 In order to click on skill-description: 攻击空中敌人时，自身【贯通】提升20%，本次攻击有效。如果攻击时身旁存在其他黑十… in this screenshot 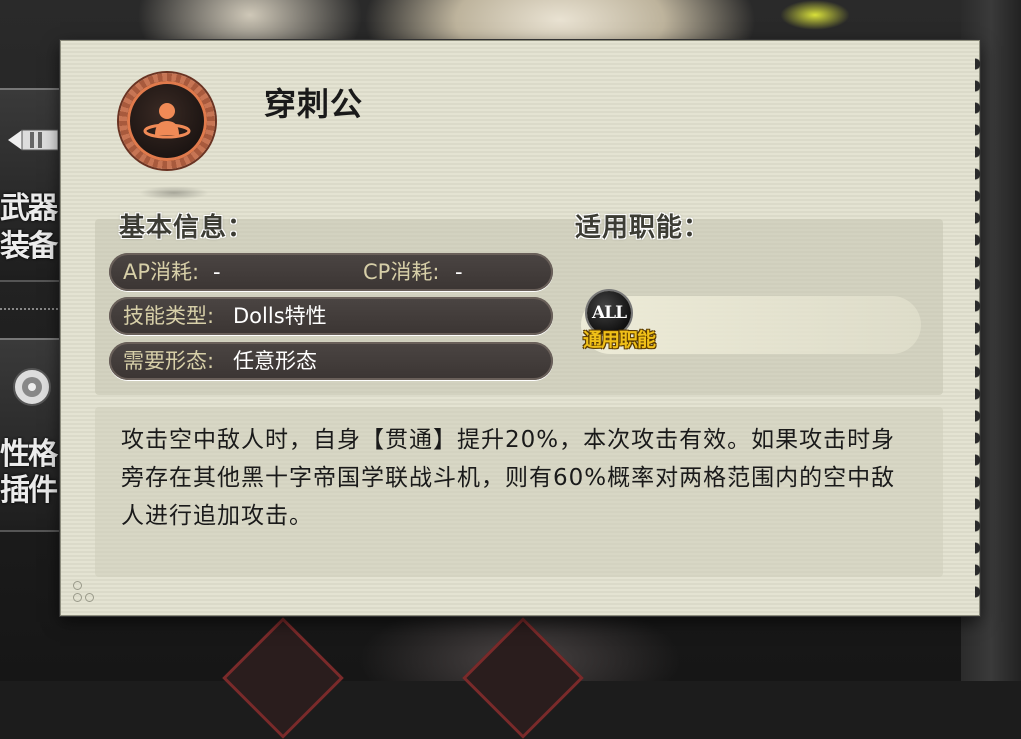, I will do `click(508, 478)`.